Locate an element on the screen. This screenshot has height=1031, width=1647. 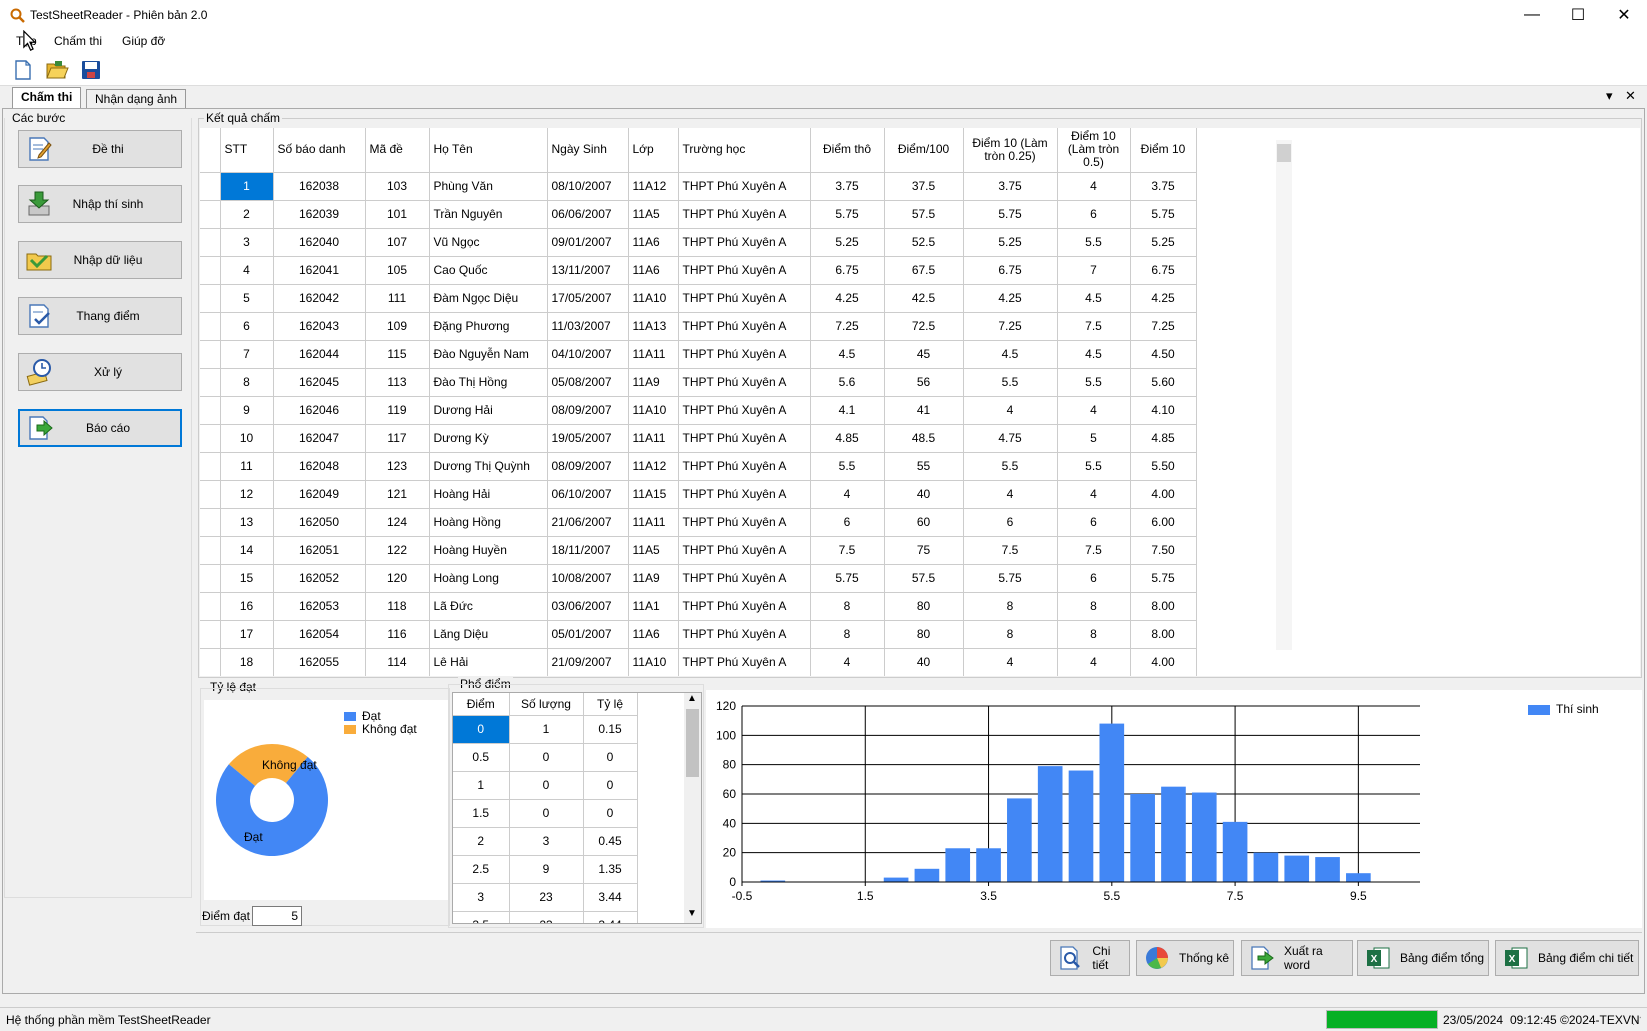
table-cell: 40 is located at coordinates (924, 494).